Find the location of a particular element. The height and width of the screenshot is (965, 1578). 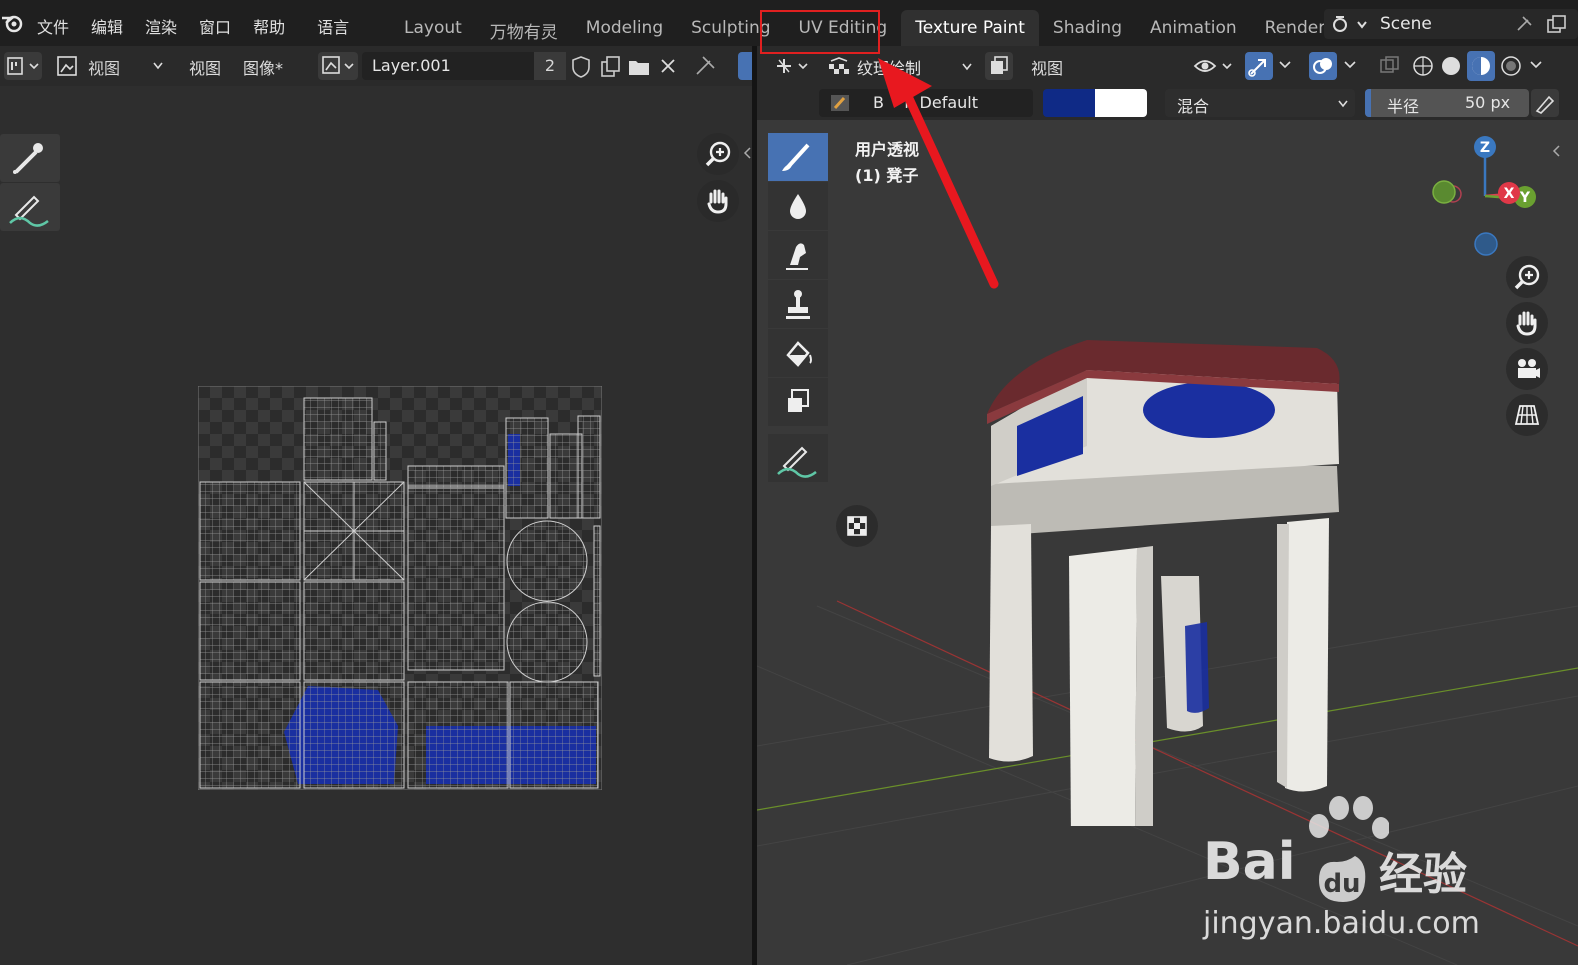

gizmo-z-label: Z is located at coordinates (1485, 148).